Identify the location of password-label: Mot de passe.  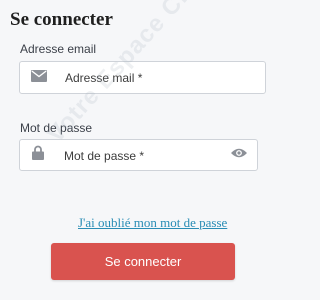
(56, 128).